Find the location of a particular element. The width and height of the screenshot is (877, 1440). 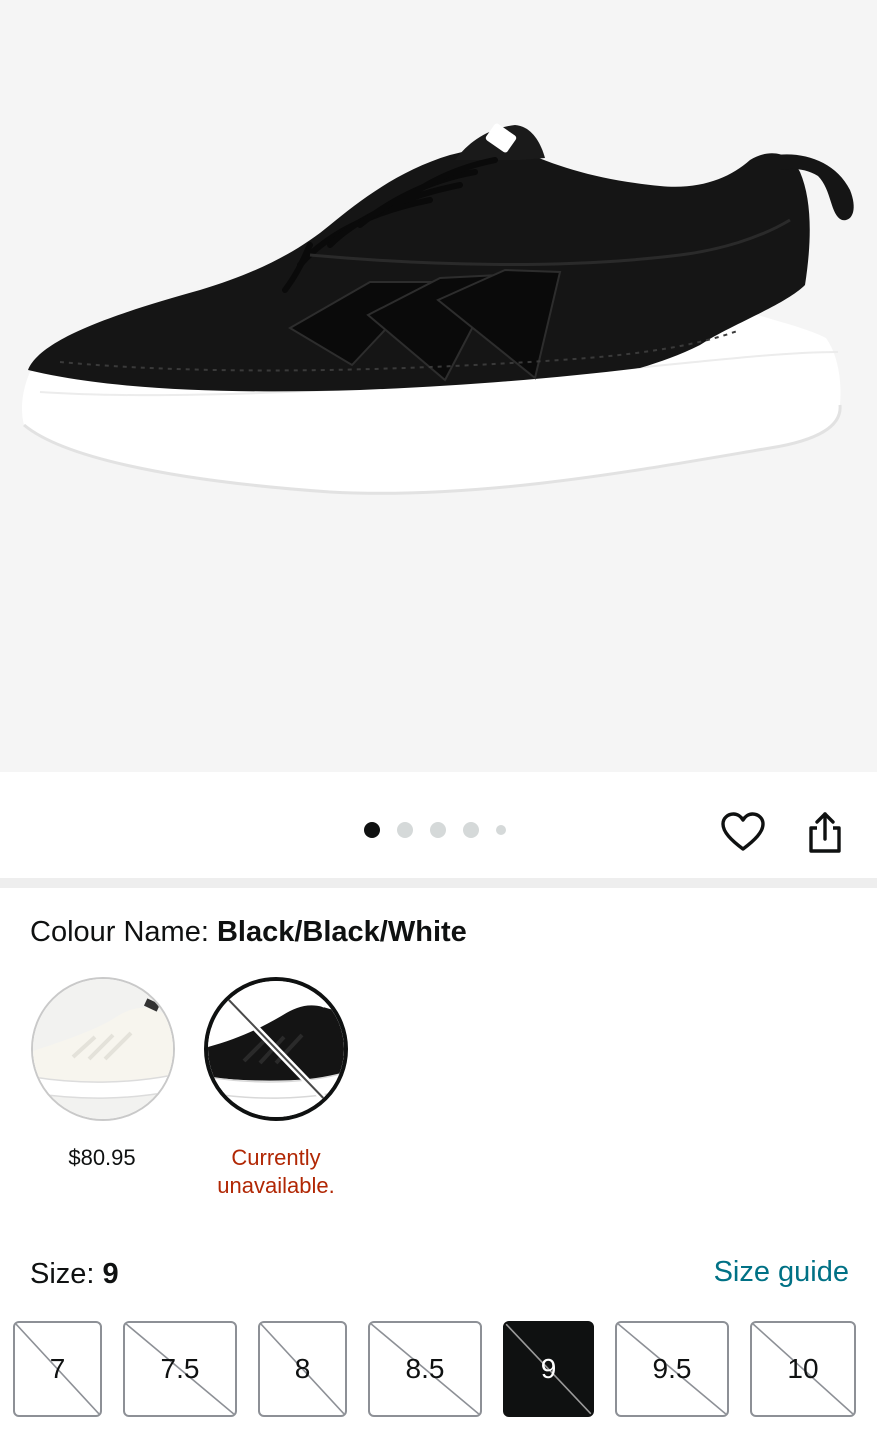

size-options: 7 7.5 8 8.5 9 9.5 10 is located at coordinates (434, 1369).